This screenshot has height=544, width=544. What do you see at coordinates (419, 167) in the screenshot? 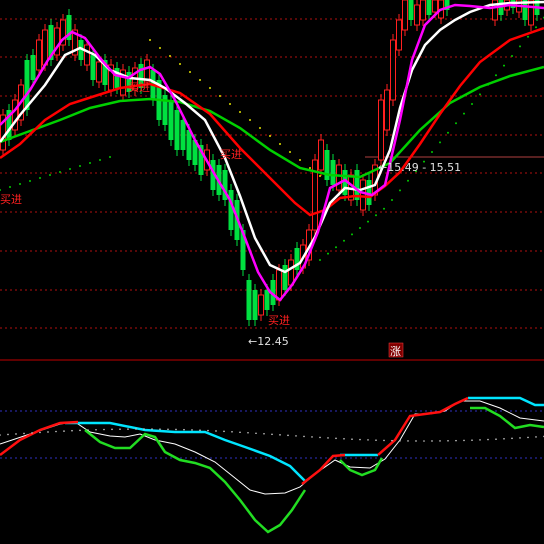
I see `range-price-label: ←15.49 - 15.51` at bounding box center [419, 167].